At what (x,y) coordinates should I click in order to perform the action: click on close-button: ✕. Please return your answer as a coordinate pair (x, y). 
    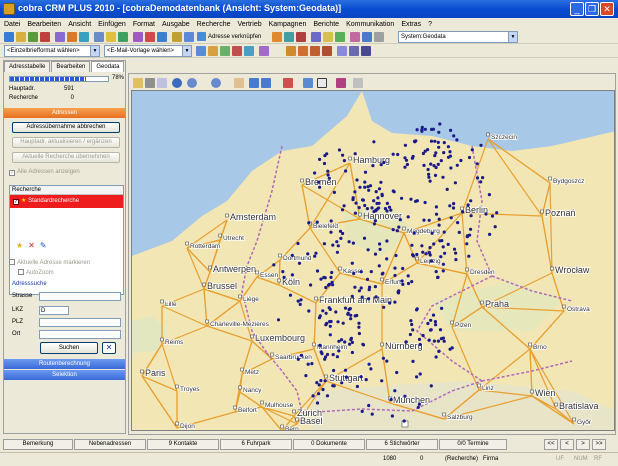
    Looking at the image, I should click on (607, 9).